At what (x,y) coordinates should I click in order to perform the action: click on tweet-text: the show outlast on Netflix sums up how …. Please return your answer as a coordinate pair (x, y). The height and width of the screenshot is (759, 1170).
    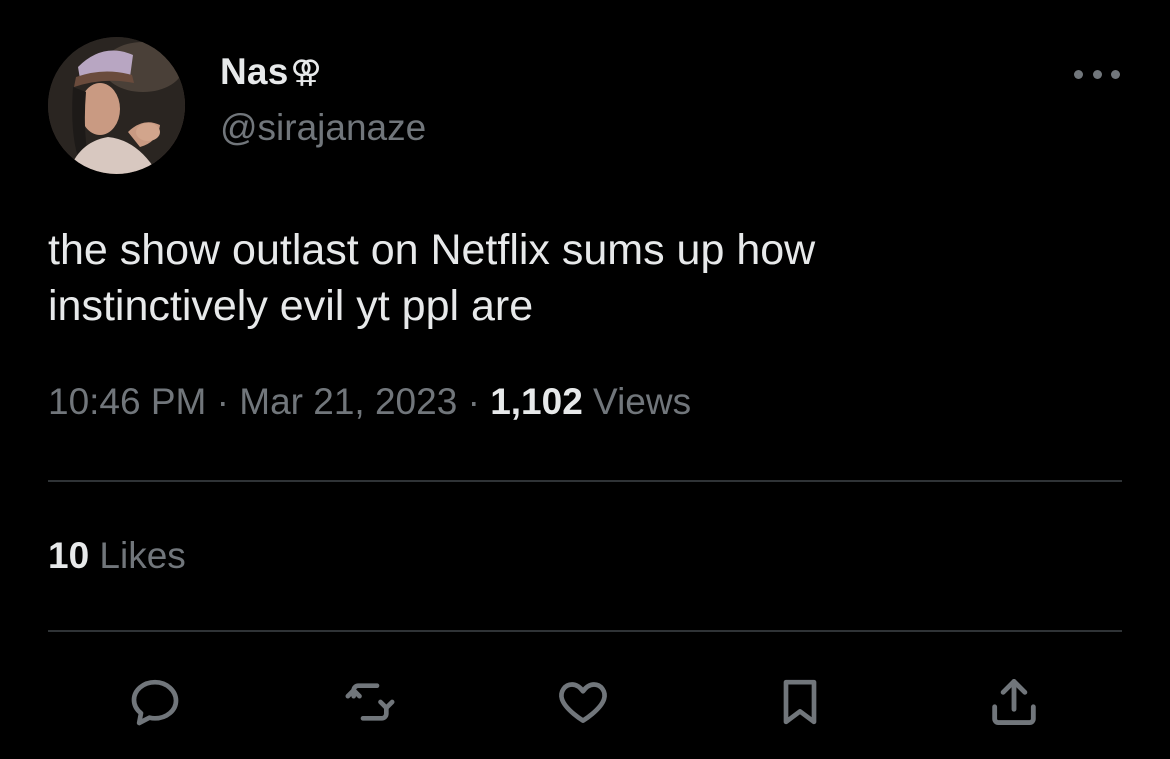
    Looking at the image, I should click on (588, 278).